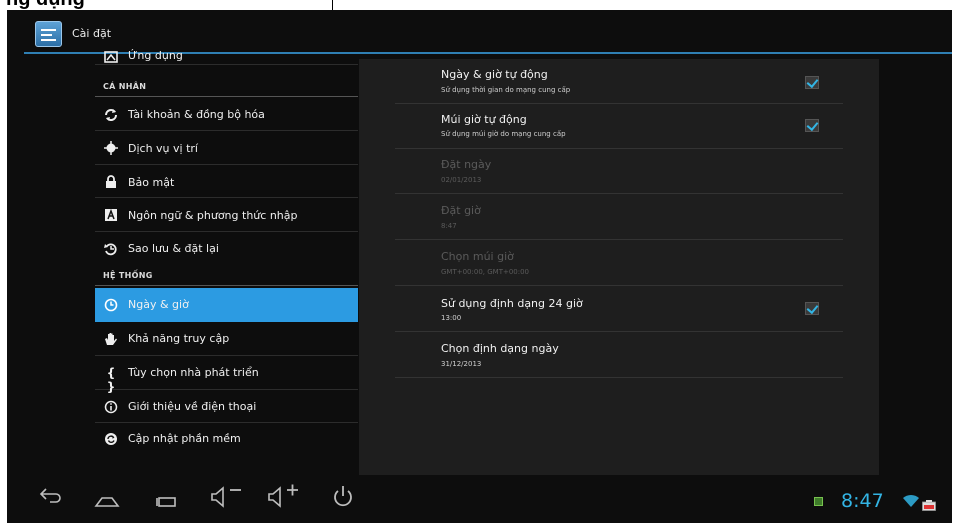 This screenshot has height=523, width=959. I want to click on volume-up-icon, so click(284, 498).